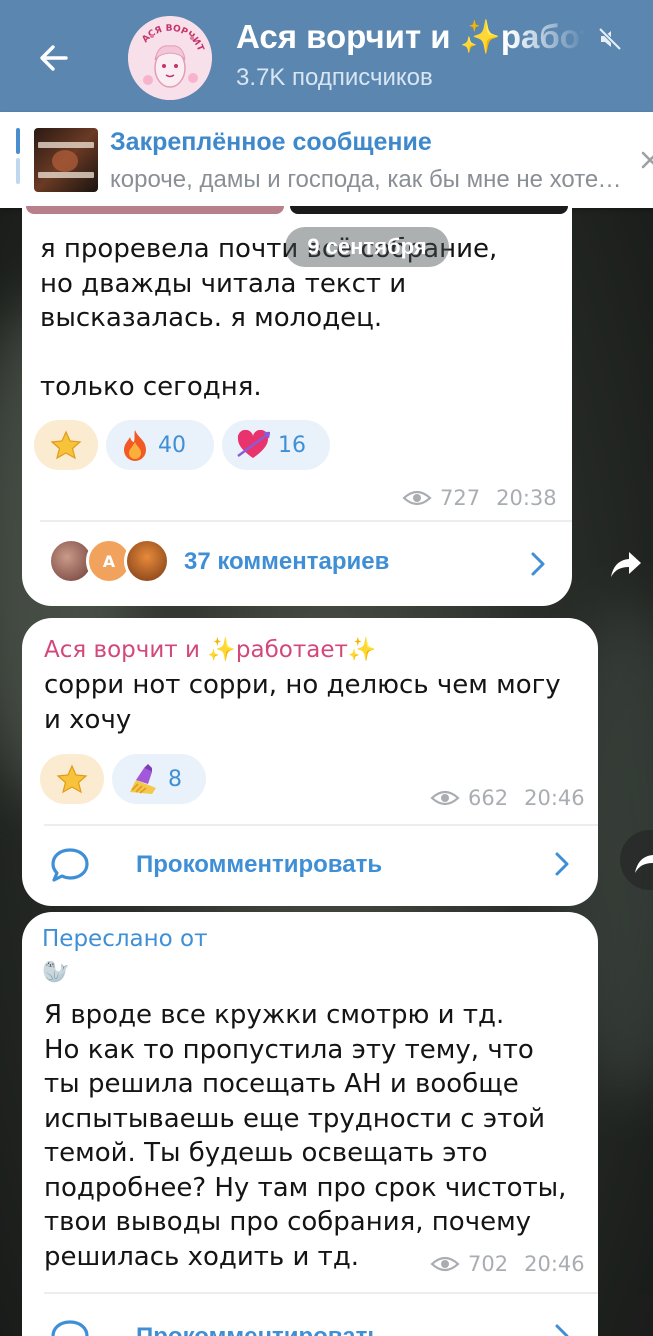 The height and width of the screenshot is (1336, 653). I want to click on reaction-nail-polish: 8, so click(159, 779).